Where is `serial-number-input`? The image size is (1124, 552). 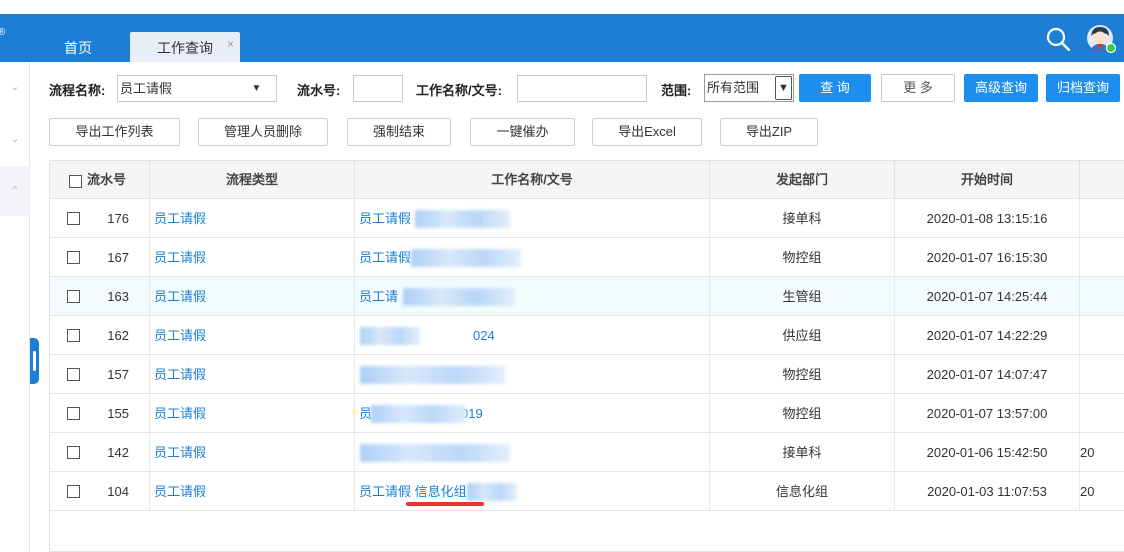
serial-number-input is located at coordinates (378, 88).